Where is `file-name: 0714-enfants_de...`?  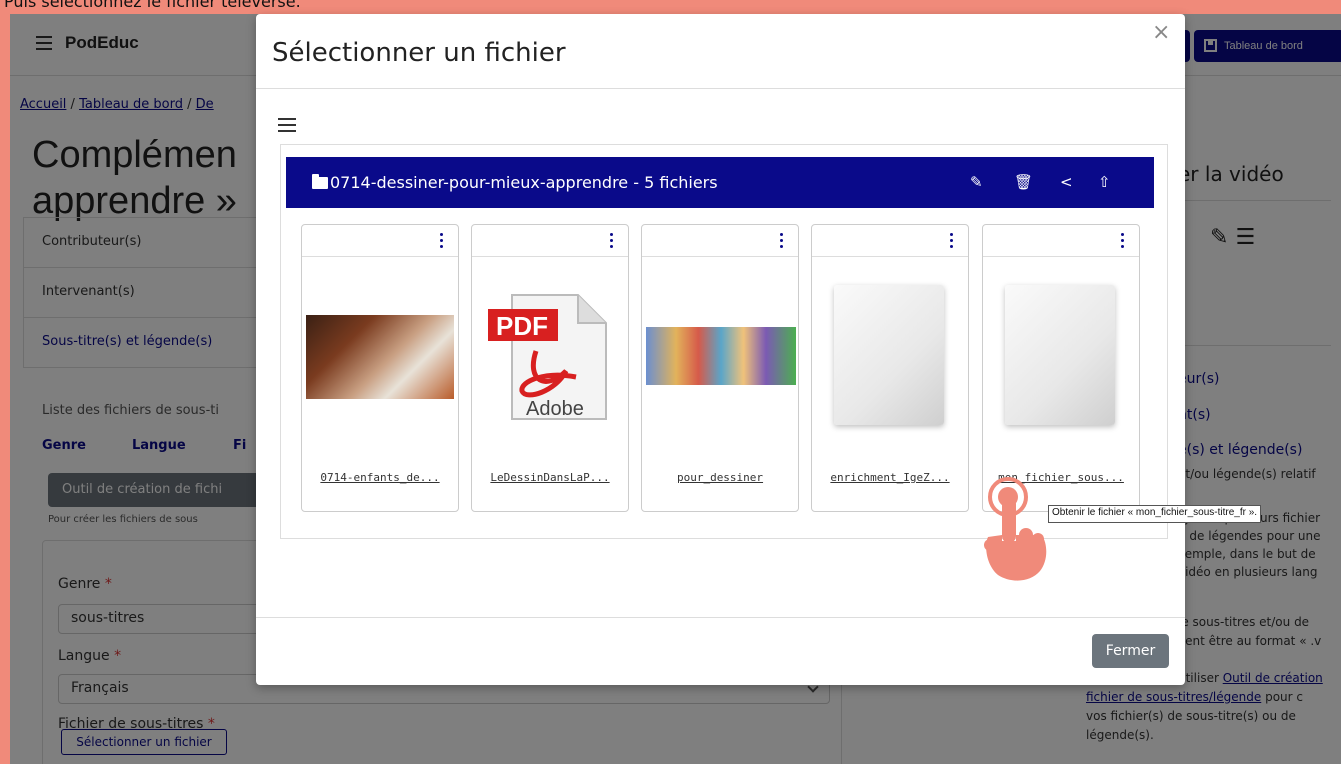 file-name: 0714-enfants_de... is located at coordinates (380, 477).